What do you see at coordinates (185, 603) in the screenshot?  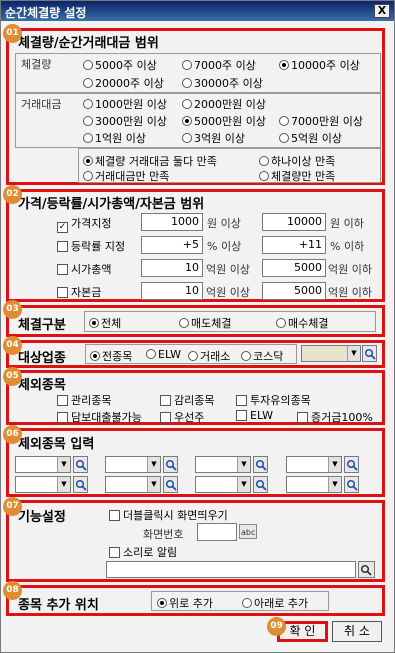 I see `add-position-top: 위로 추가` at bounding box center [185, 603].